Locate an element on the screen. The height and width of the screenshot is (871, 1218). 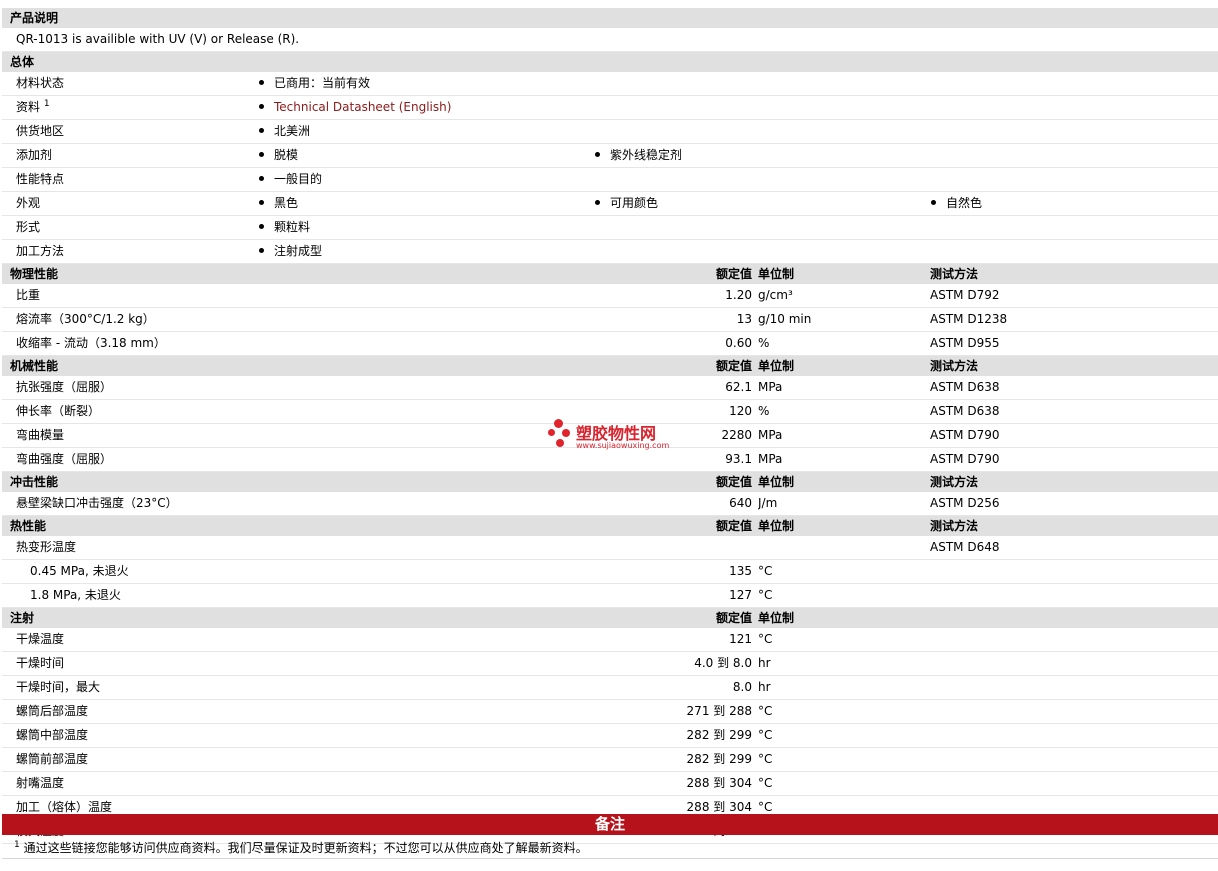
property-method: ASTM D955 is located at coordinates (1074, 343).